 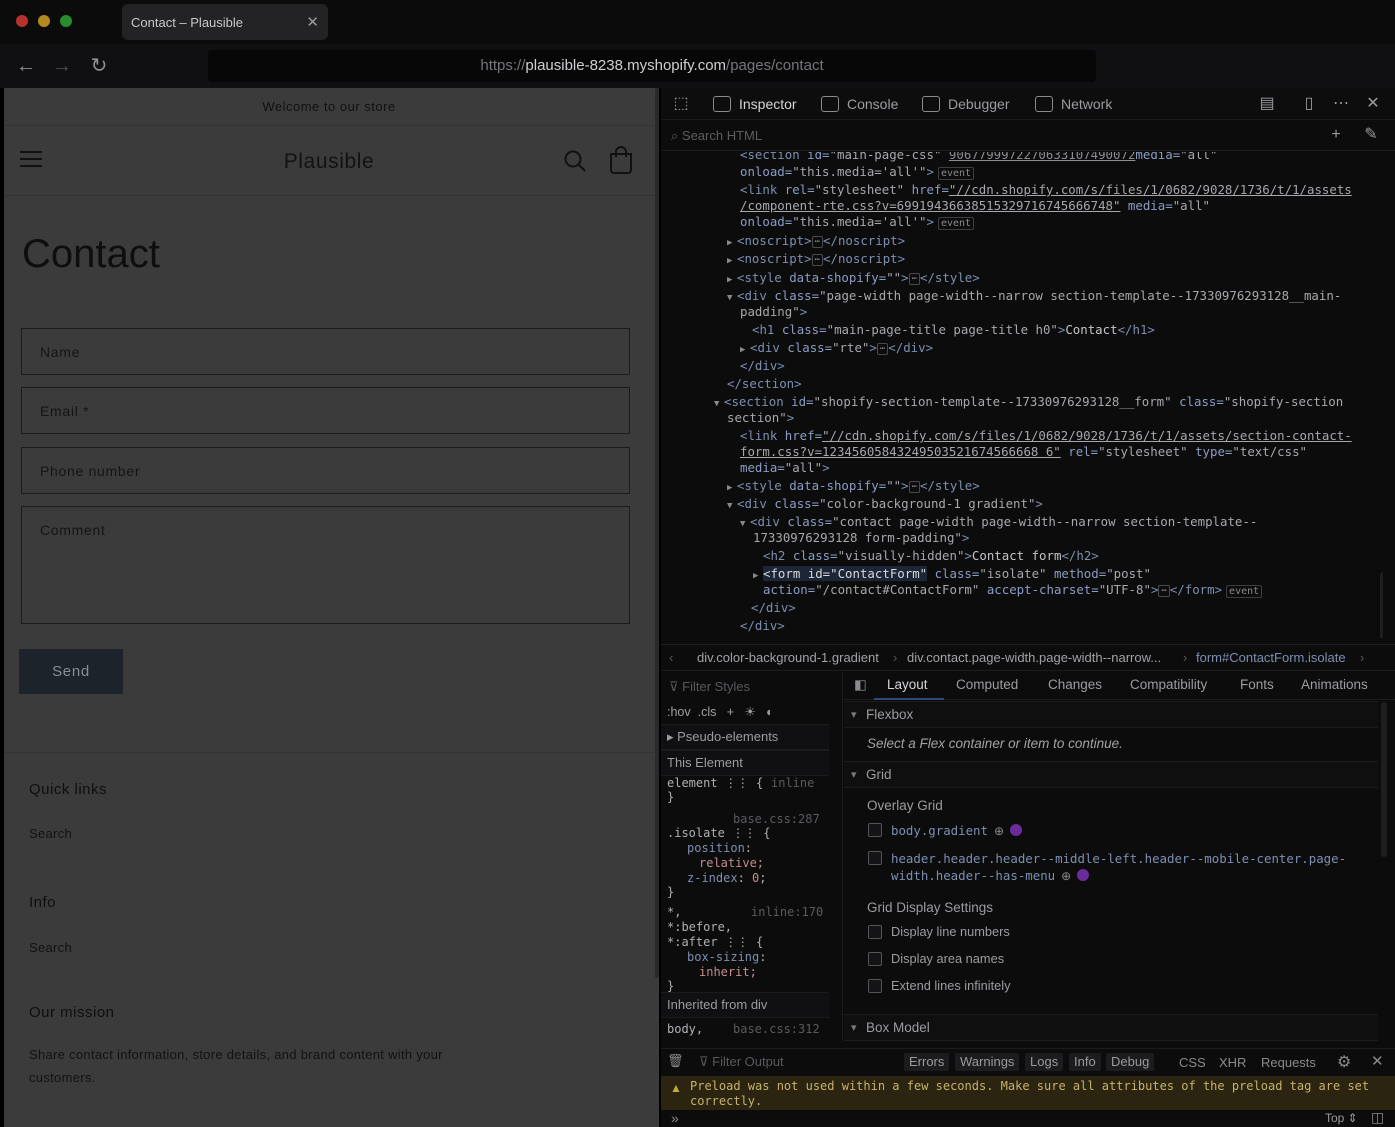 What do you see at coordinates (859, 104) in the screenshot?
I see `tab-console: Console` at bounding box center [859, 104].